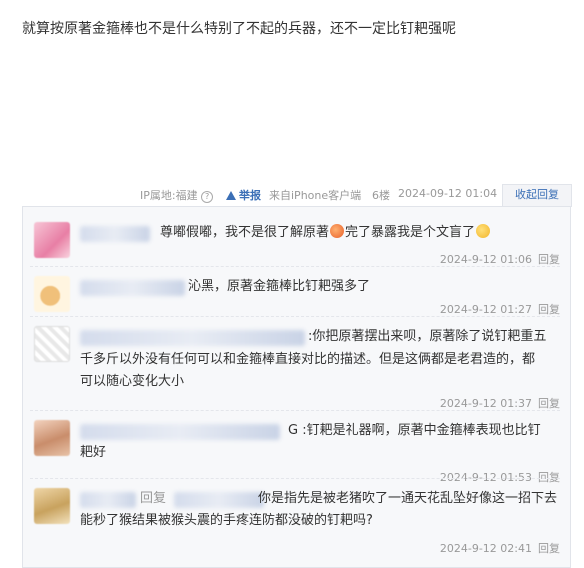 The image size is (584, 568). I want to click on mention-blurred, so click(219, 500).